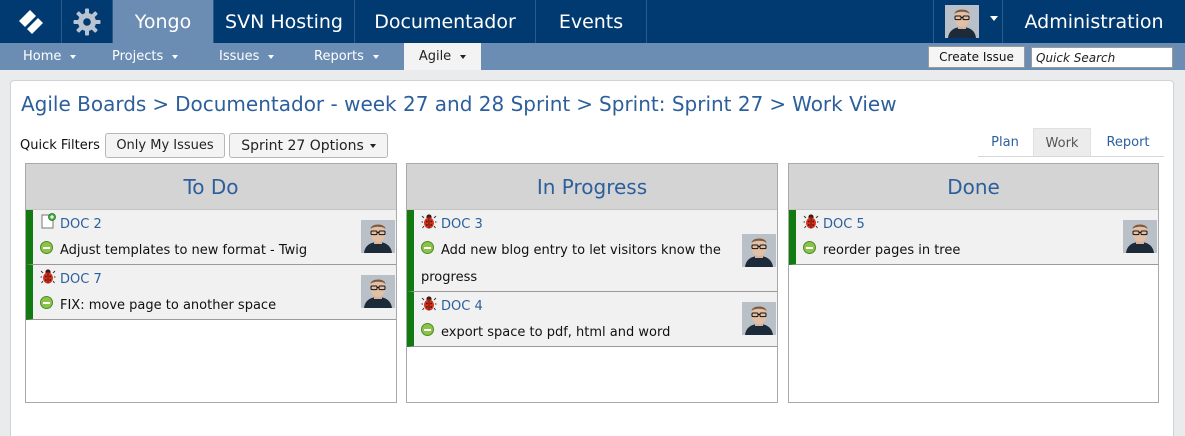  Describe the element at coordinates (435, 56) in the screenshot. I see `subnav-agile-label: Agile` at that location.